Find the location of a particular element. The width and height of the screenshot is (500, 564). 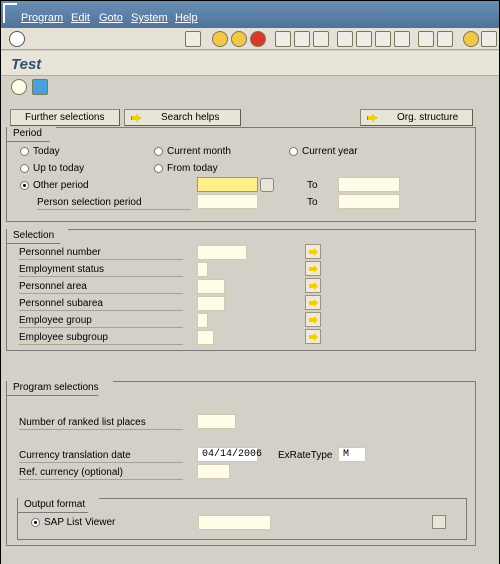

layout-select-icon is located at coordinates (439, 522).